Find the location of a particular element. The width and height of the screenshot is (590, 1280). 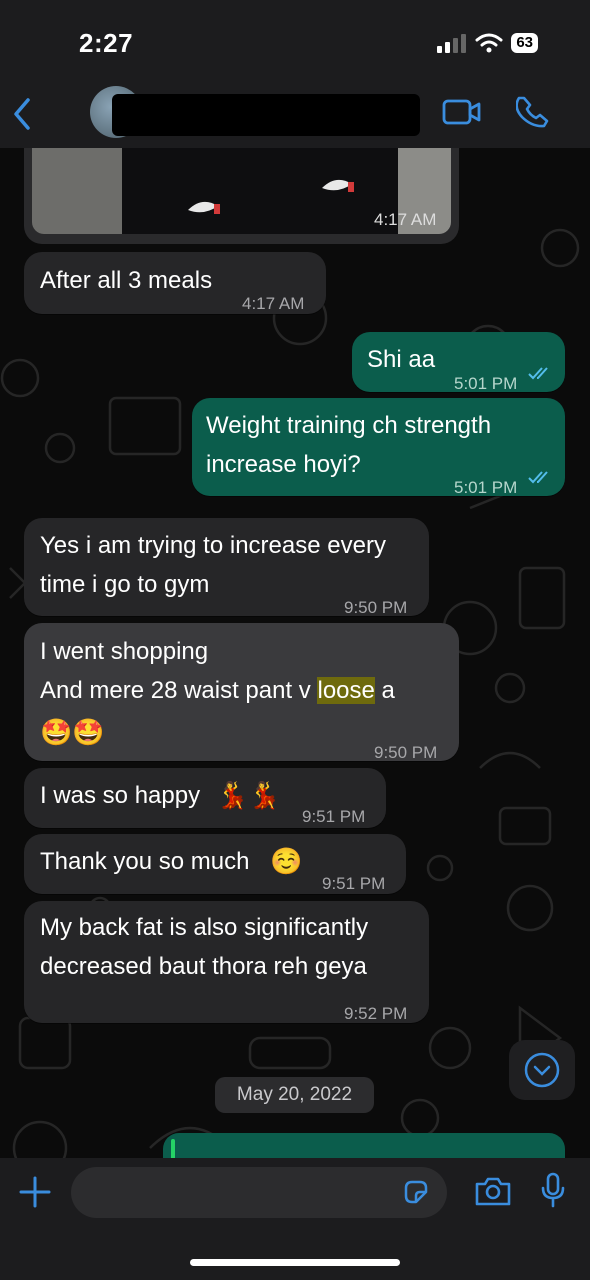

video-call-icon is located at coordinates (462, 112).